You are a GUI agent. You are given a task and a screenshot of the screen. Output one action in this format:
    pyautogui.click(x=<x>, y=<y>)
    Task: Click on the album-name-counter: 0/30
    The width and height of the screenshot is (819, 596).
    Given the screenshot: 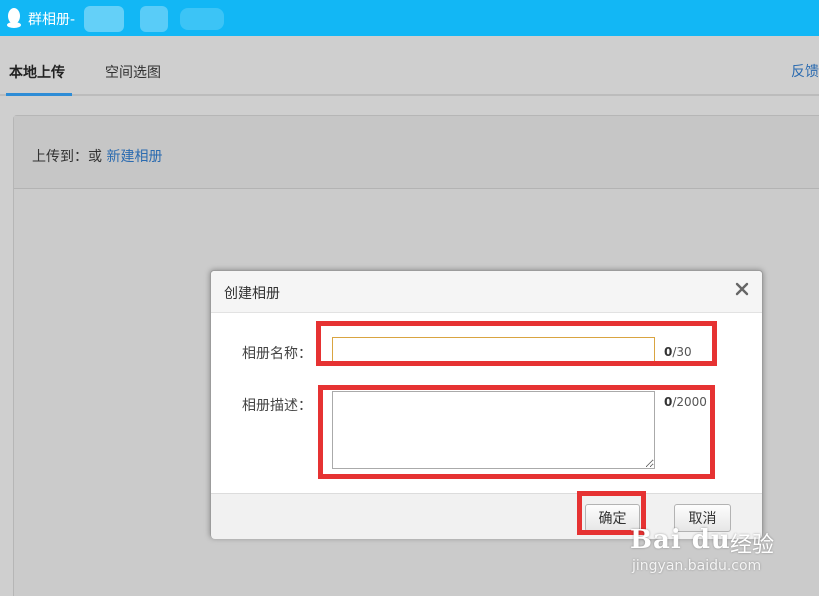 What is the action you would take?
    pyautogui.click(x=678, y=352)
    